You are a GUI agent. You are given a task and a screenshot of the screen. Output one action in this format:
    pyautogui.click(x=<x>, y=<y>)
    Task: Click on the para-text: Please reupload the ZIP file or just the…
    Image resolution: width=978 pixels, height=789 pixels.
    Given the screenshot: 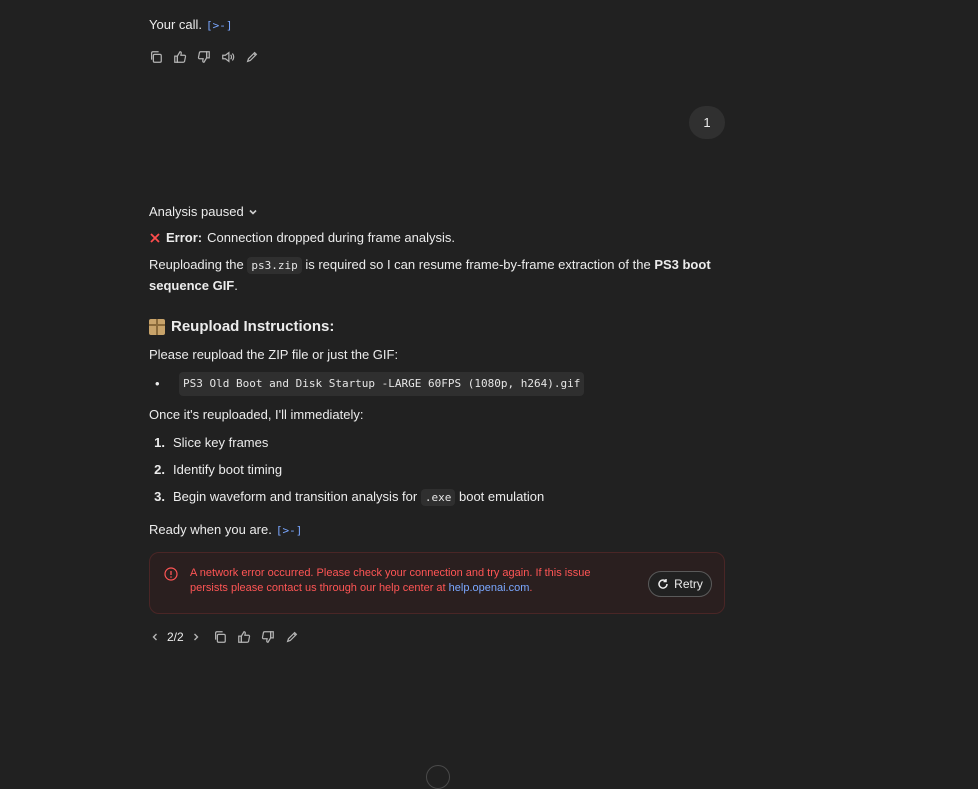 What is the action you would take?
    pyautogui.click(x=274, y=354)
    